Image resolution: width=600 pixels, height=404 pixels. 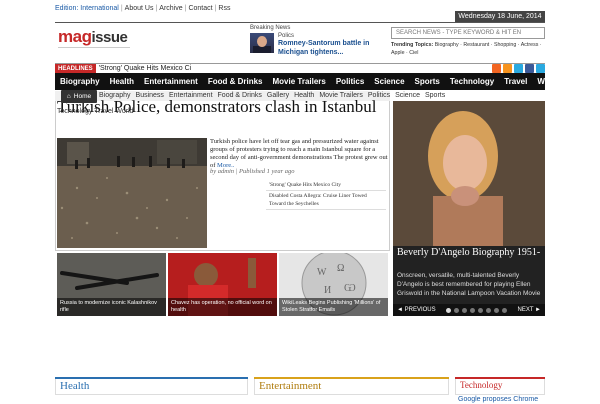 I want to click on nav-item-politics: Politics, so click(x=350, y=81).